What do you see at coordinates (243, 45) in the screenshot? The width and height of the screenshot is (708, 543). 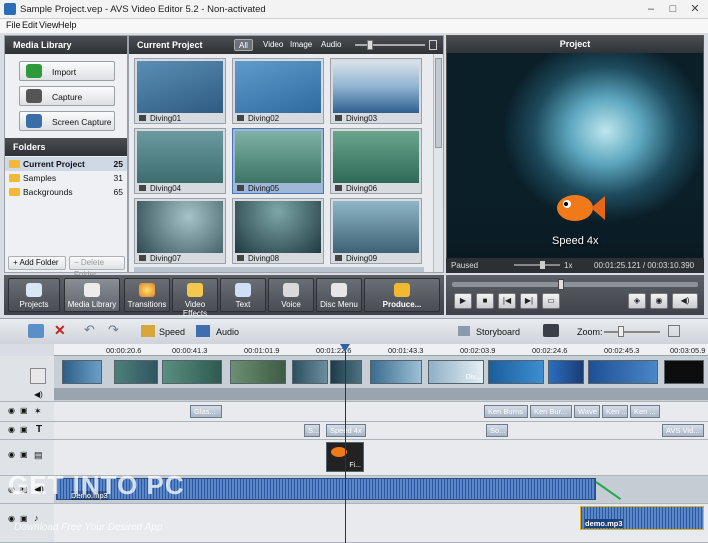 I see `filter-all: All` at bounding box center [243, 45].